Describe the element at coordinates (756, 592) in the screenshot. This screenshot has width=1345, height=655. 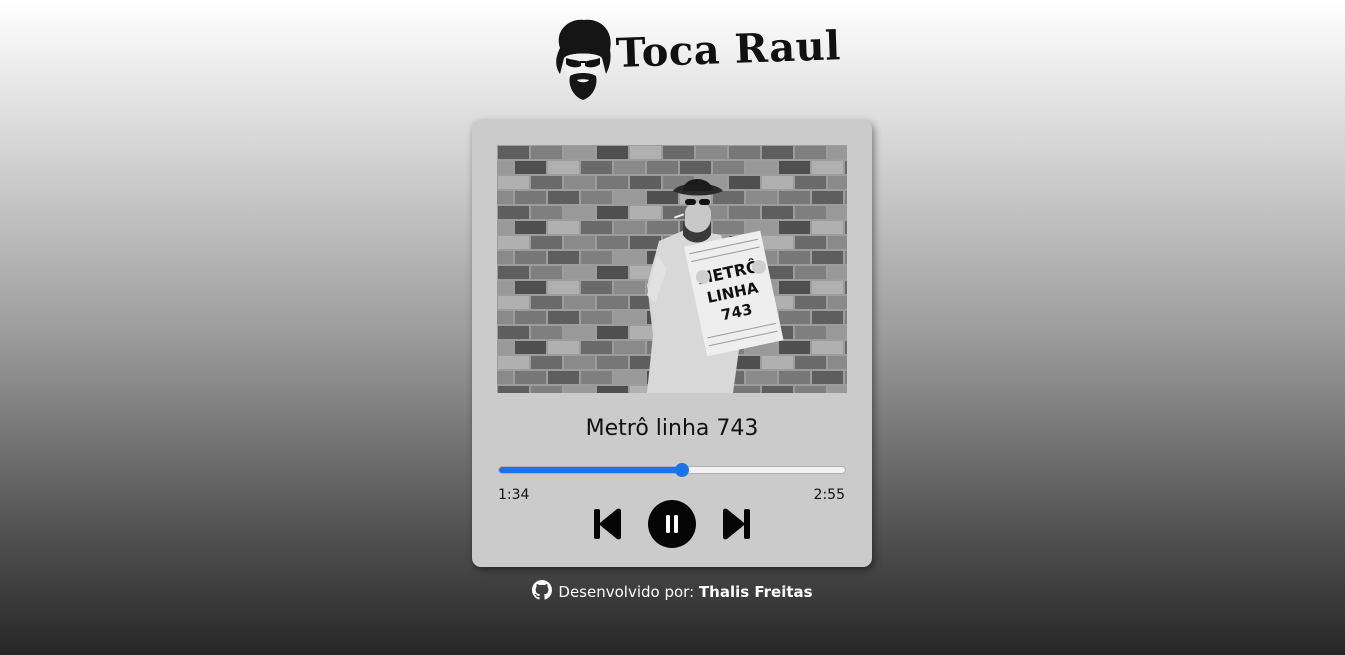
I see `author-link: Thalis Freitas` at that location.